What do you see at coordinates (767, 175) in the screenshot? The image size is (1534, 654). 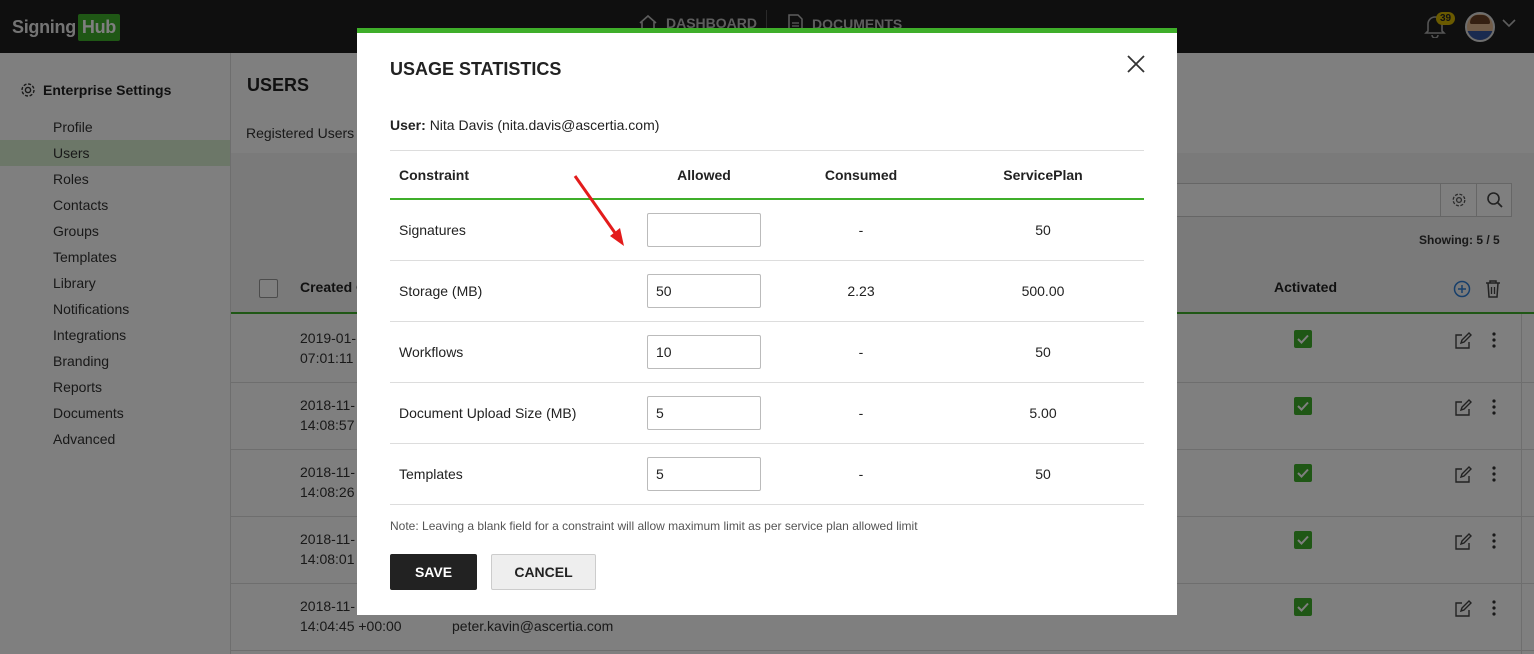 I see `constraints-table-header: Constraint Allowed Consumed ServicePlan` at bounding box center [767, 175].